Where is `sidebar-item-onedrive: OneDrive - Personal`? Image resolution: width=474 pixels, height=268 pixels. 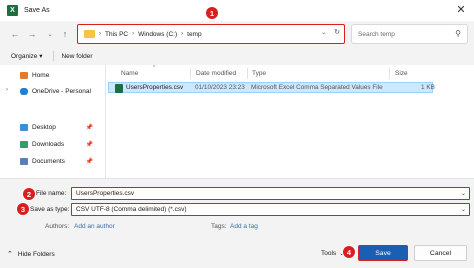
sidebar-item-onedrive: OneDrive - Personal is located at coordinates (55, 91).